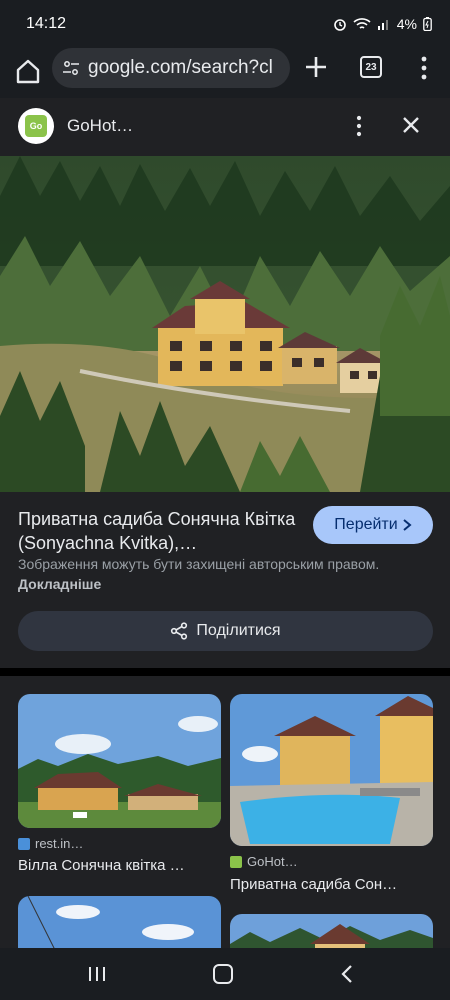 The image size is (450, 1000). I want to click on home-nav-icon, so click(223, 974).